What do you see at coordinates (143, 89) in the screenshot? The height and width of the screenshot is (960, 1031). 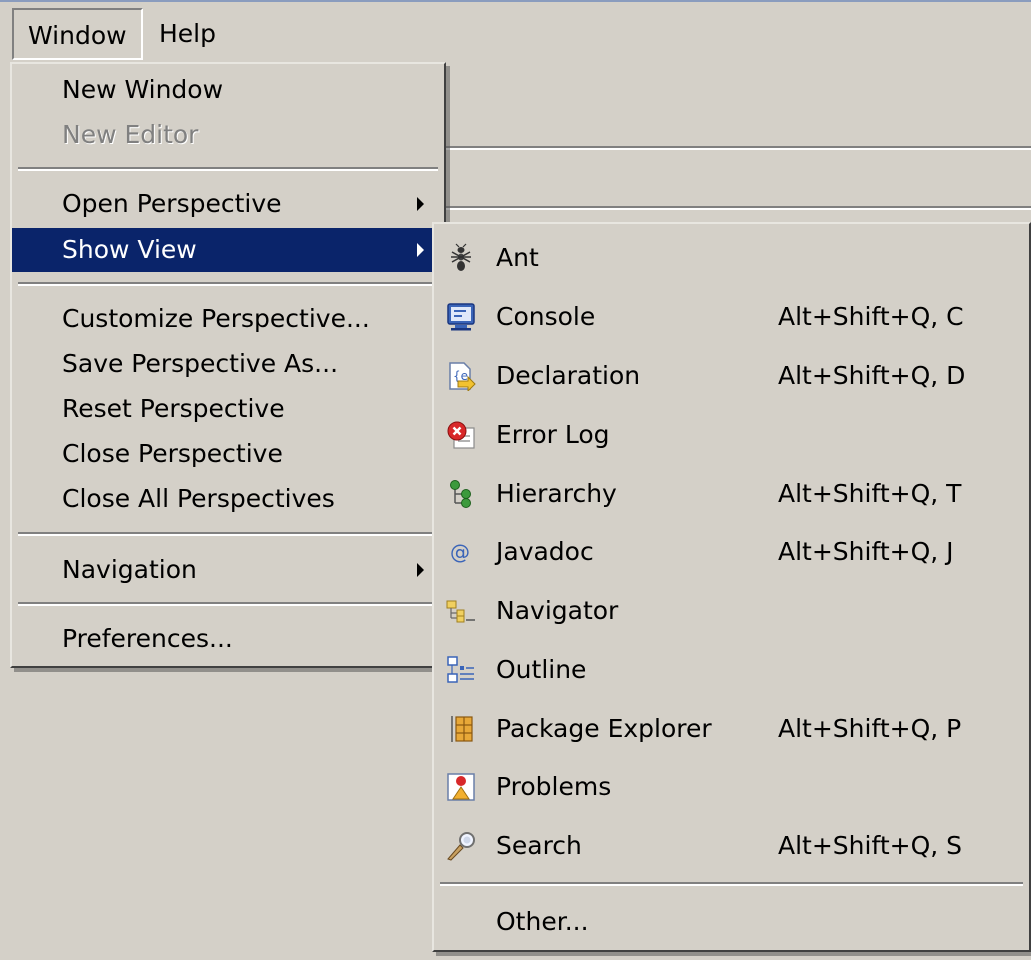 I see `menu-item-label: New Window` at bounding box center [143, 89].